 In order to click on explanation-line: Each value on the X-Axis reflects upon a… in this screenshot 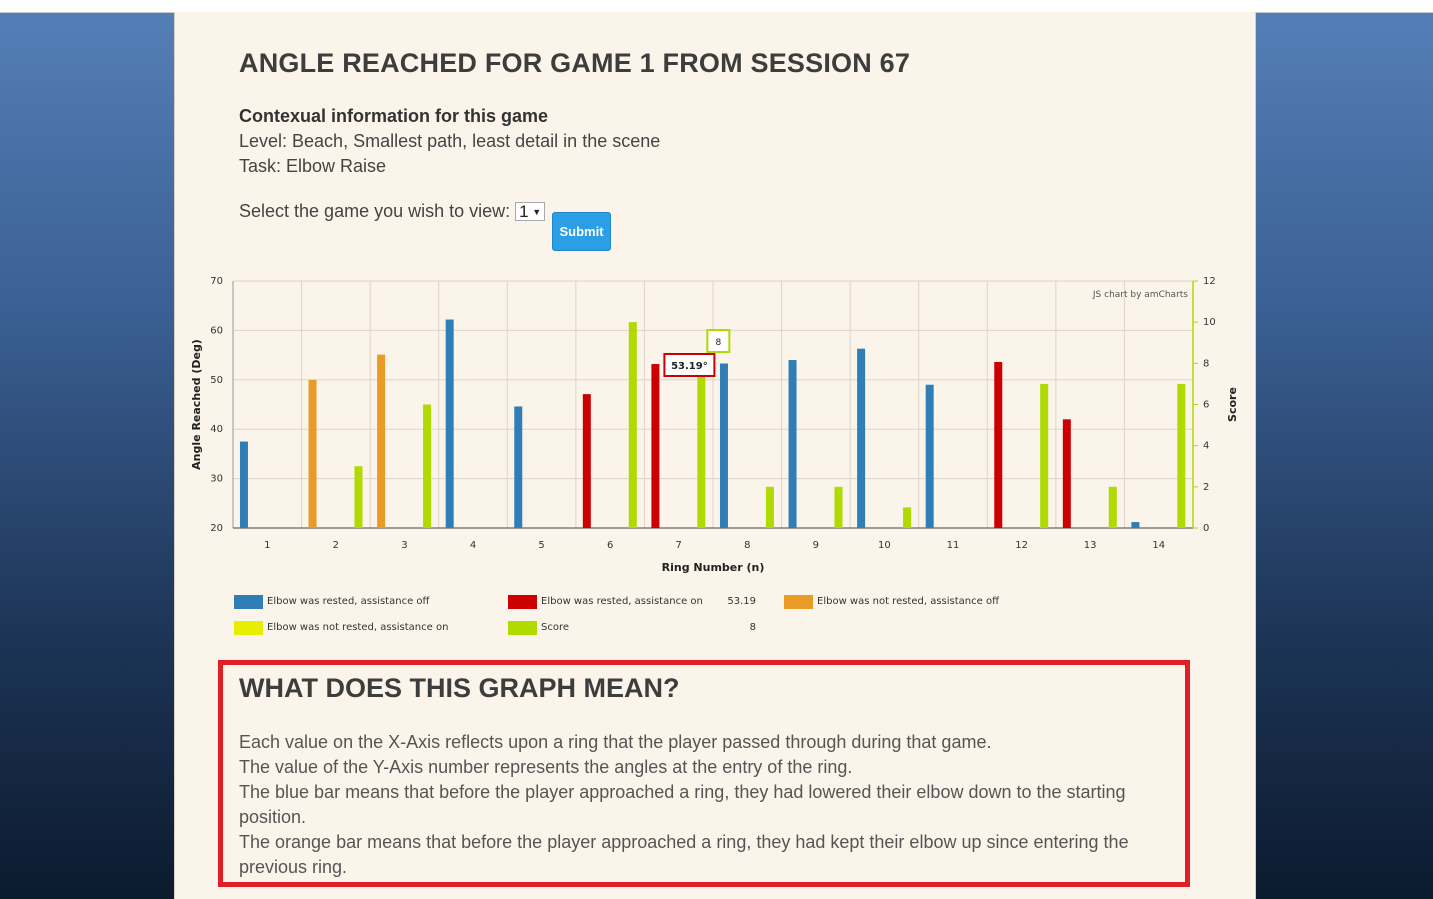, I will do `click(615, 742)`.